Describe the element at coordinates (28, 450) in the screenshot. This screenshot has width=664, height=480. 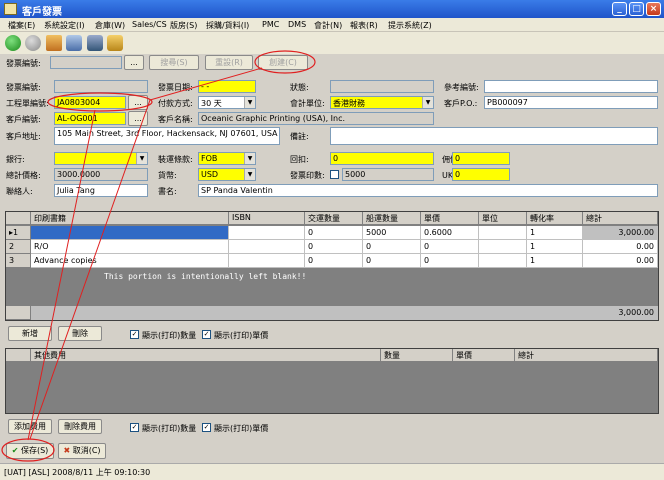
I see `annotation-ellipse-save` at that location.